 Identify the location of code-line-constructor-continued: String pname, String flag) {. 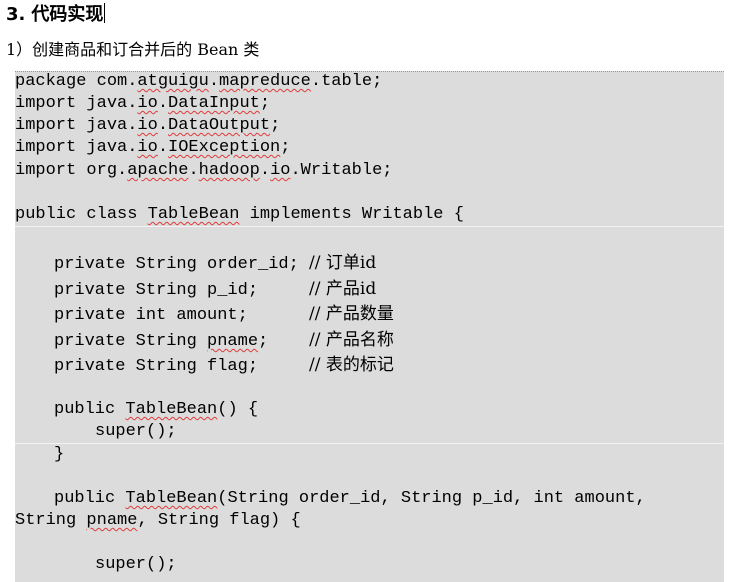
(158, 520).